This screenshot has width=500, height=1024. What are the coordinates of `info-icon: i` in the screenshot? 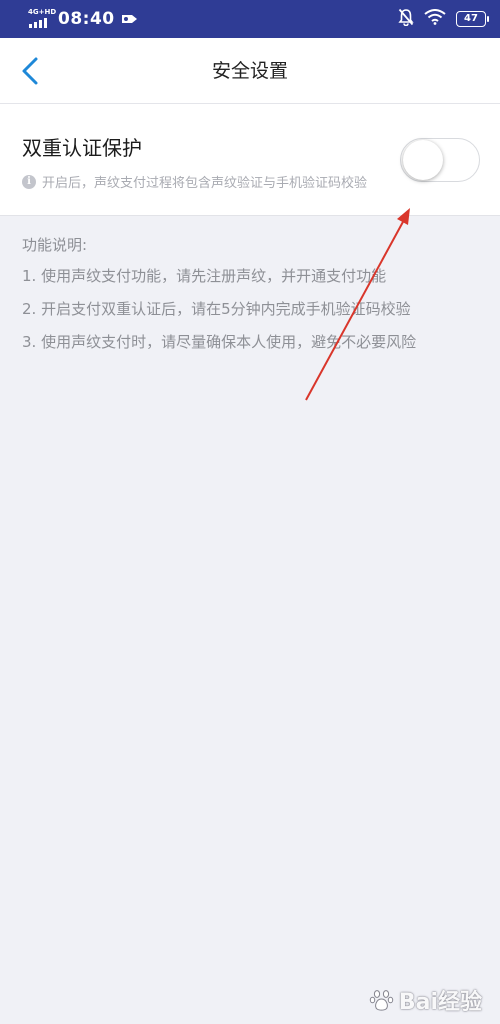 It's located at (29, 181).